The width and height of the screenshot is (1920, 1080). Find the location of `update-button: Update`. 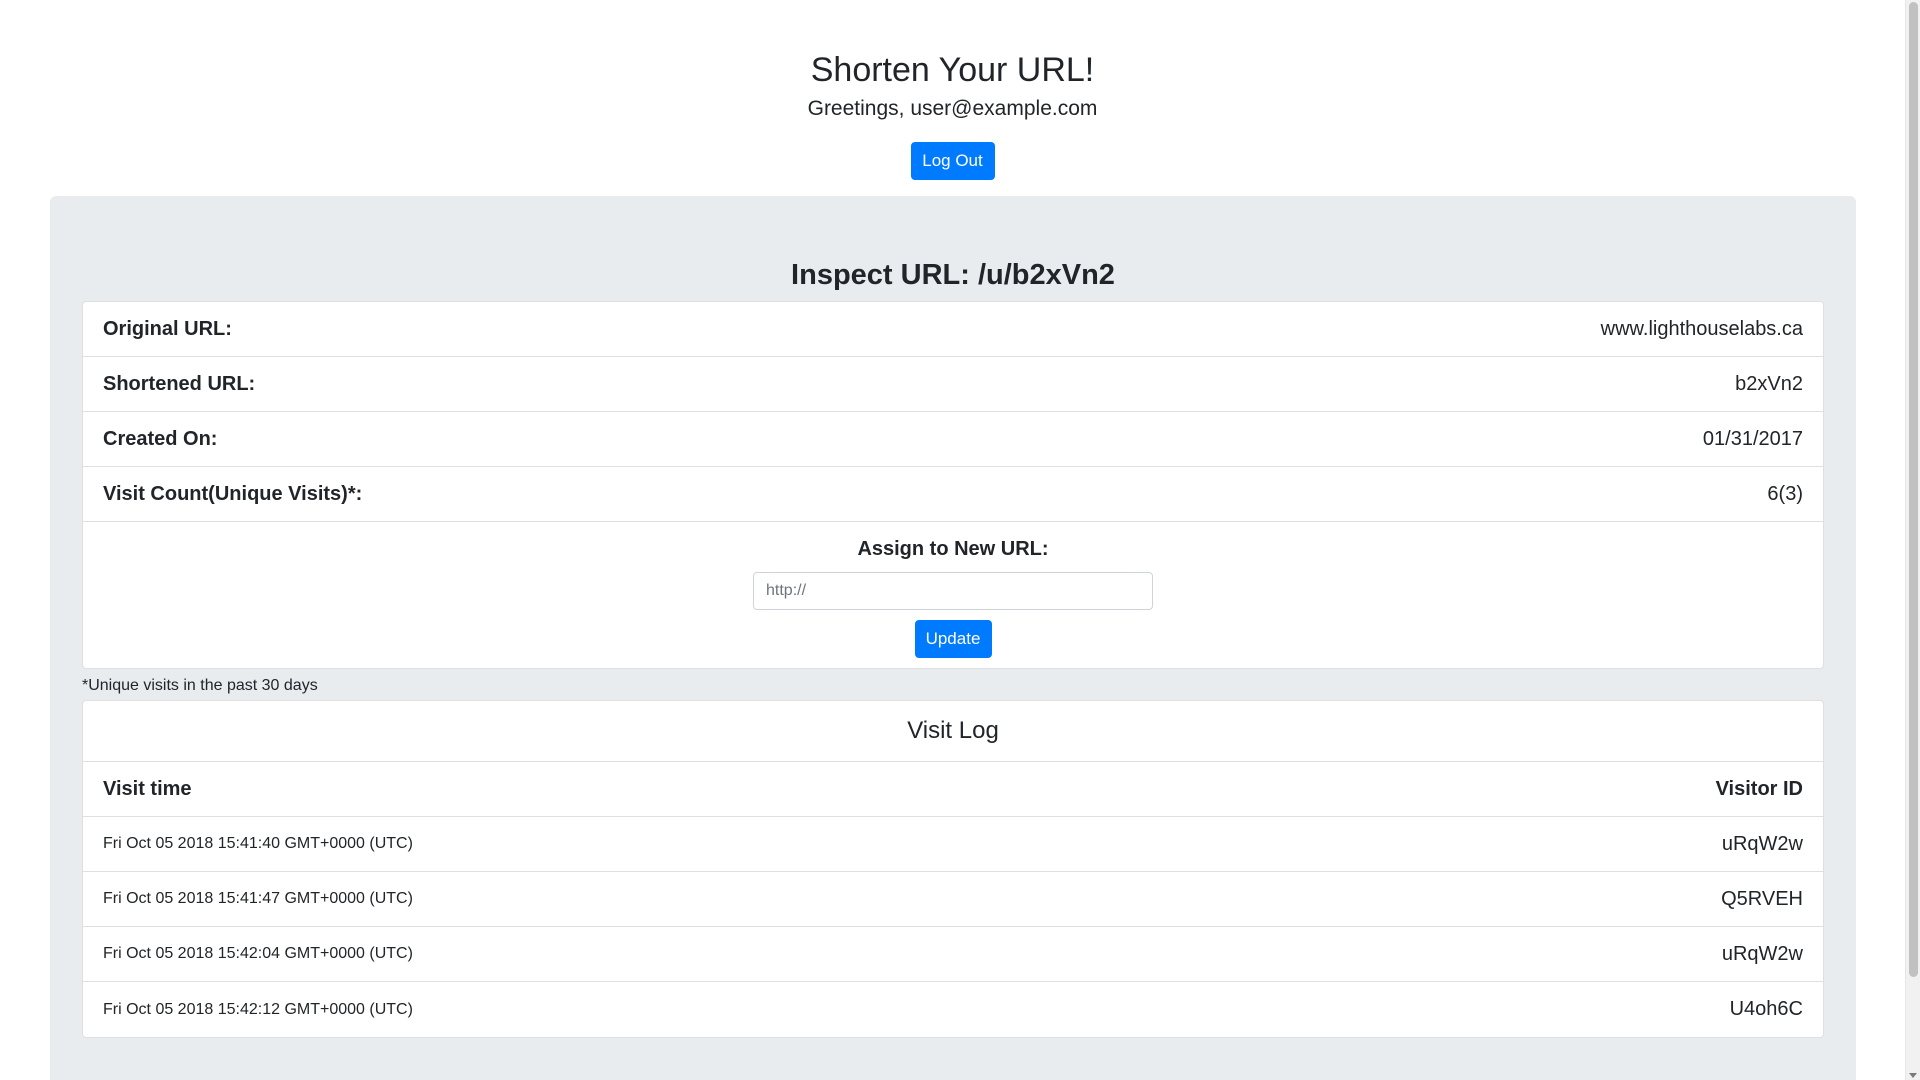

update-button: Update is located at coordinates (953, 639).